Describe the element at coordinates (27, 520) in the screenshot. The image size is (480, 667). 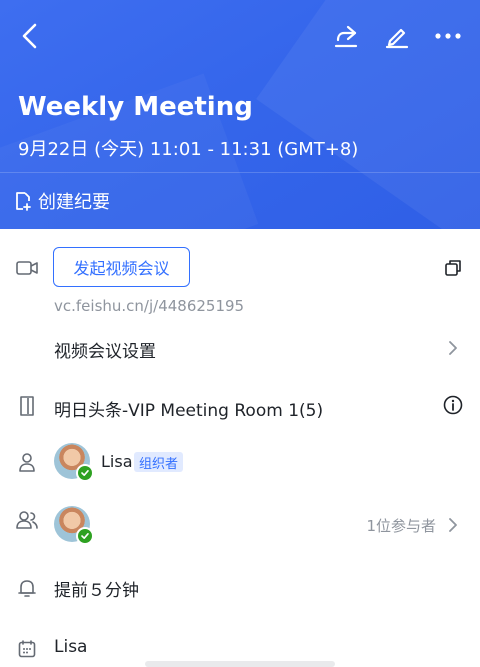
I see `people-icon` at that location.